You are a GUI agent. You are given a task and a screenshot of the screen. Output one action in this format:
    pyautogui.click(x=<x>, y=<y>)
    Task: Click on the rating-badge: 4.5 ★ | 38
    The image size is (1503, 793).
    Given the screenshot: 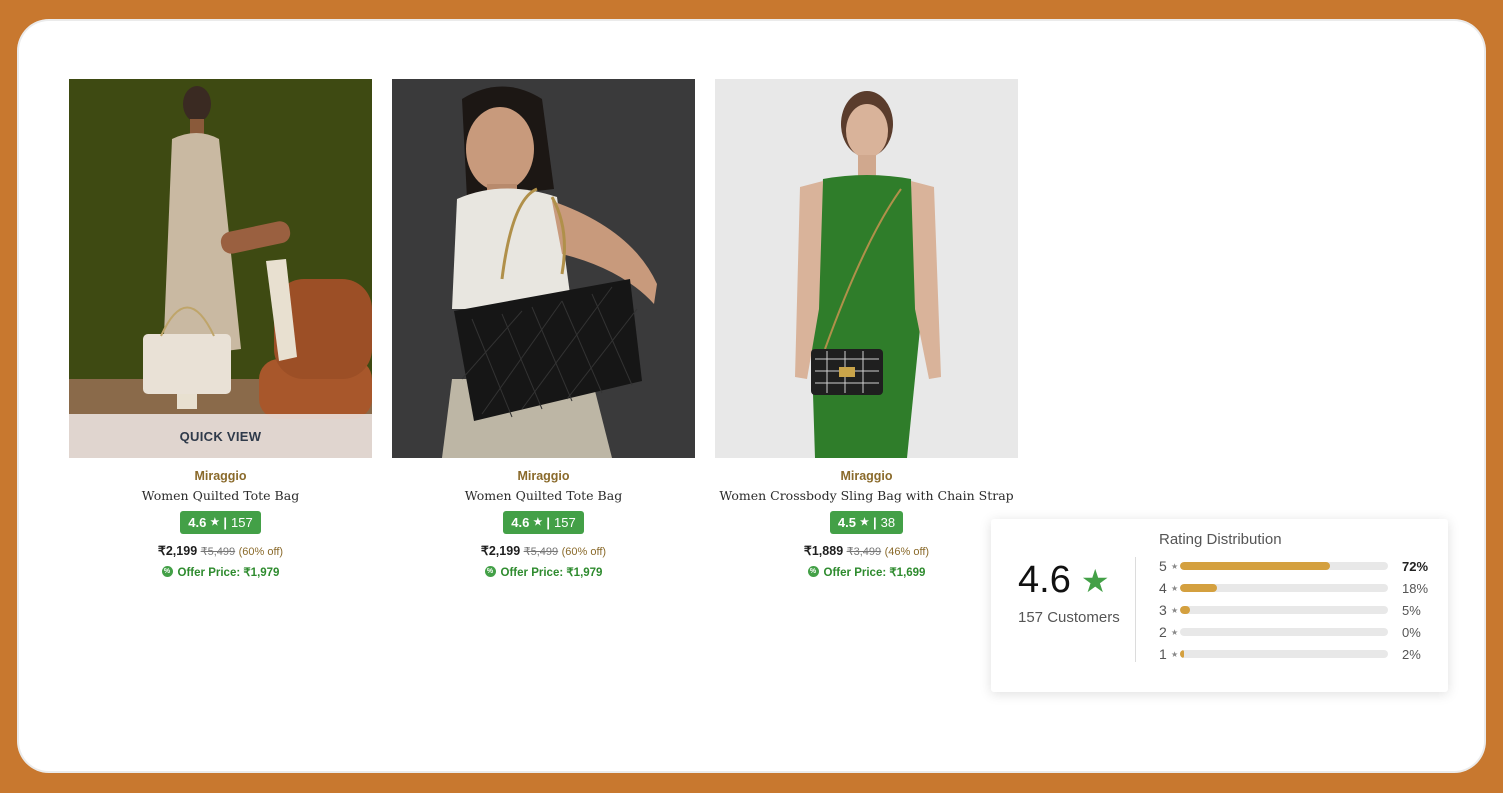 What is the action you would take?
    pyautogui.click(x=866, y=522)
    